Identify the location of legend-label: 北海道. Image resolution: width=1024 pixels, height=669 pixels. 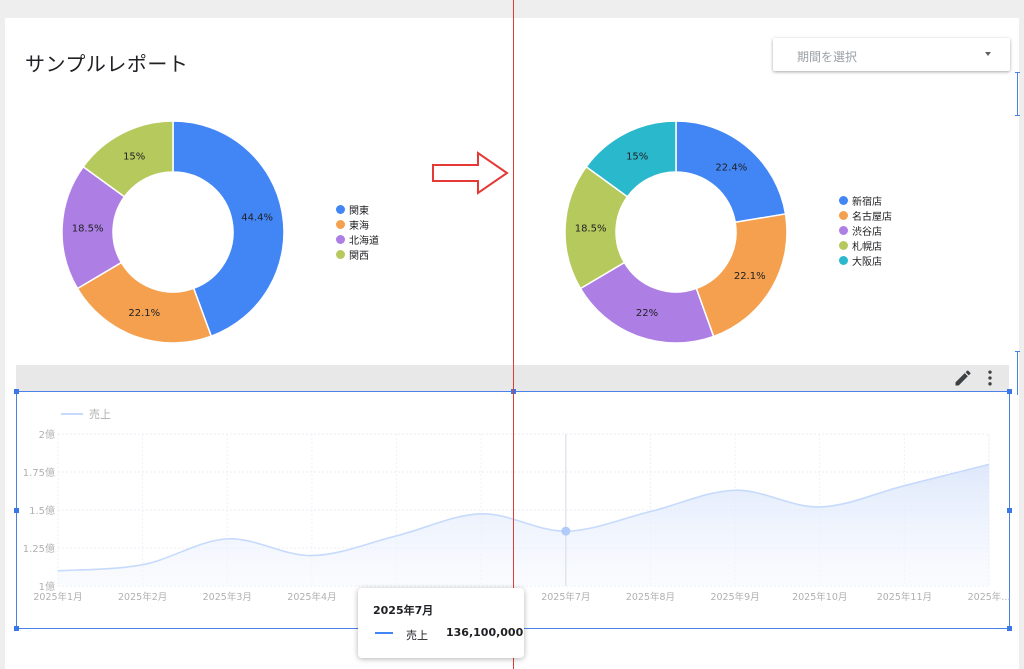
(364, 241).